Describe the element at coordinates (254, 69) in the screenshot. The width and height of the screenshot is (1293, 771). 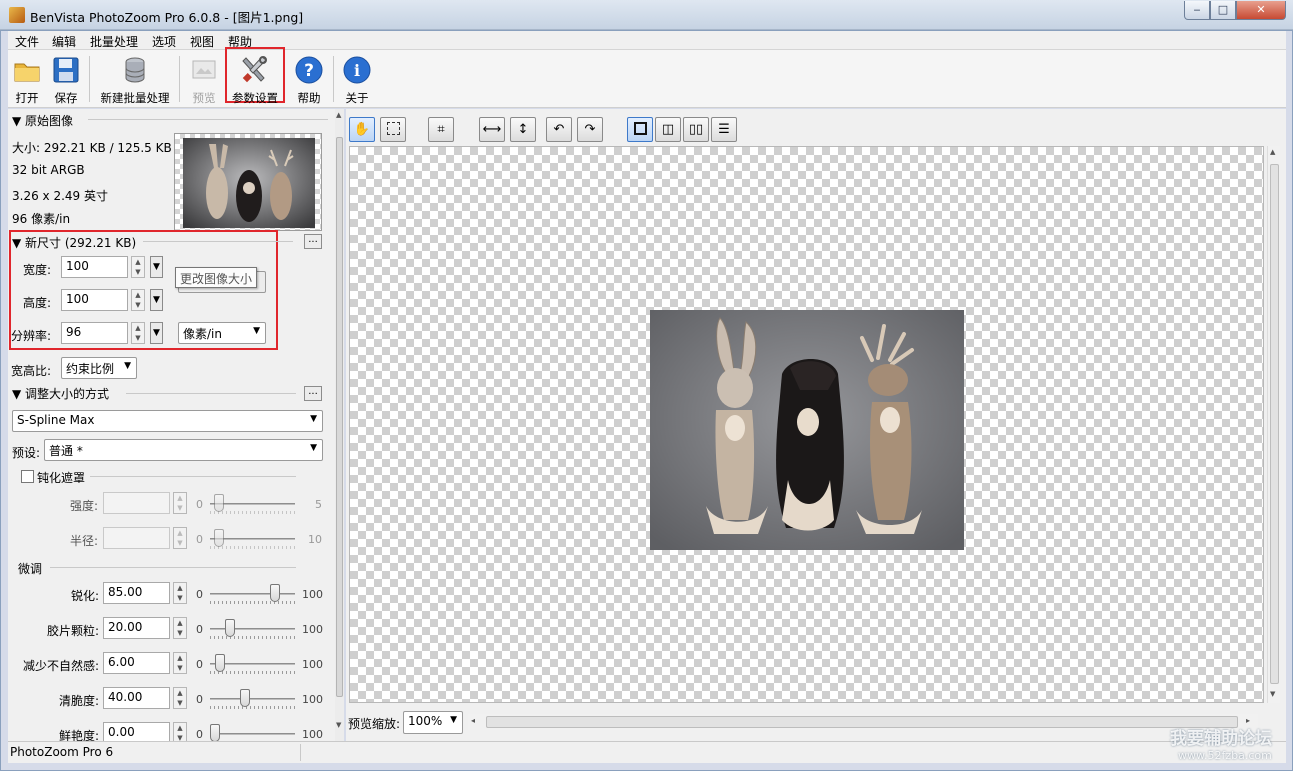
I see `tools-icon` at that location.